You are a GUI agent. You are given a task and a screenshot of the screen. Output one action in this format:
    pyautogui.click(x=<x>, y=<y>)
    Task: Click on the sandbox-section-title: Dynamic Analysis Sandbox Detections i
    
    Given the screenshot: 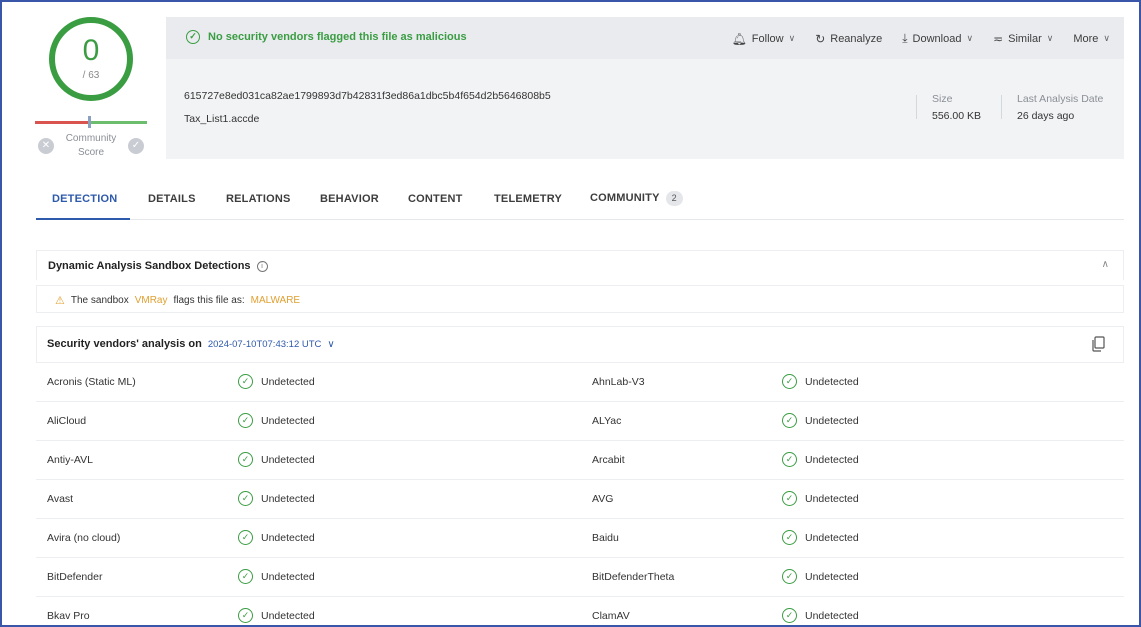 What is the action you would take?
    pyautogui.click(x=158, y=266)
    